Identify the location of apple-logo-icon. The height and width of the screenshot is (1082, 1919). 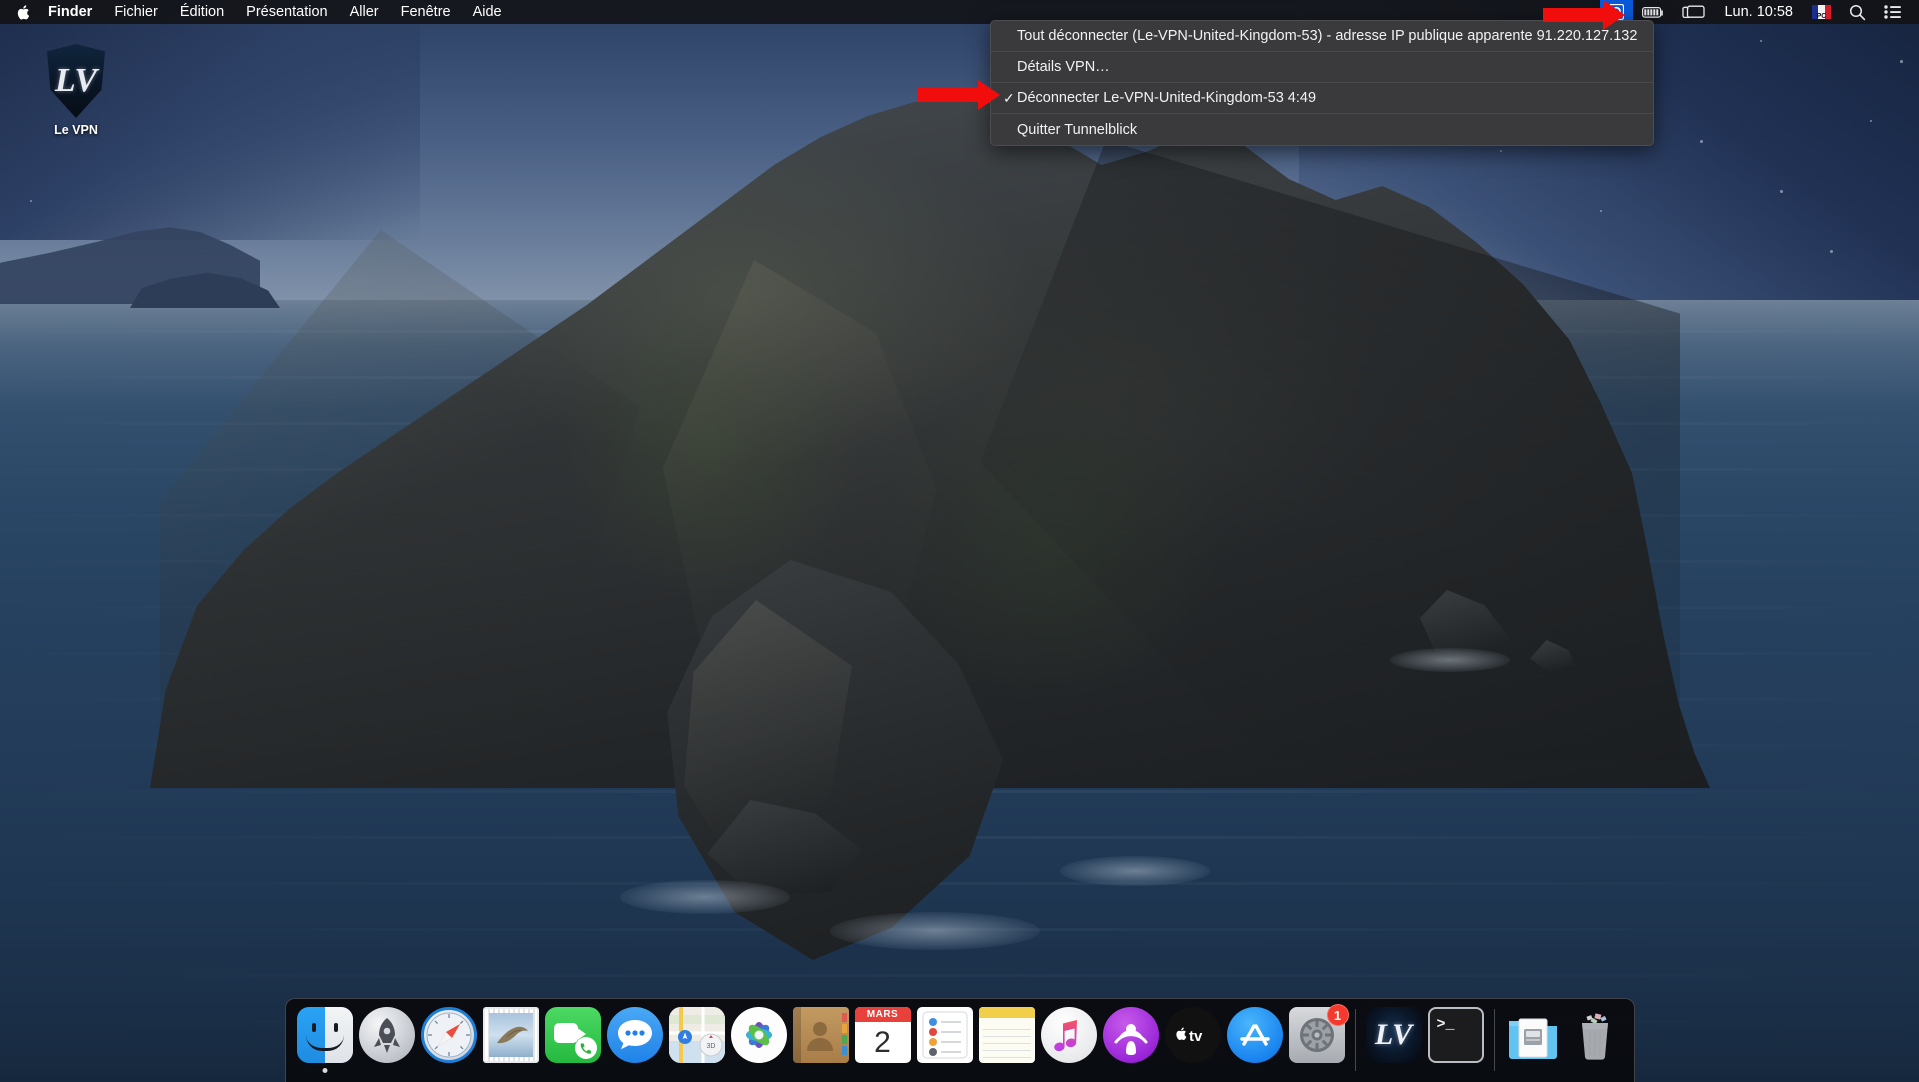
(23, 11).